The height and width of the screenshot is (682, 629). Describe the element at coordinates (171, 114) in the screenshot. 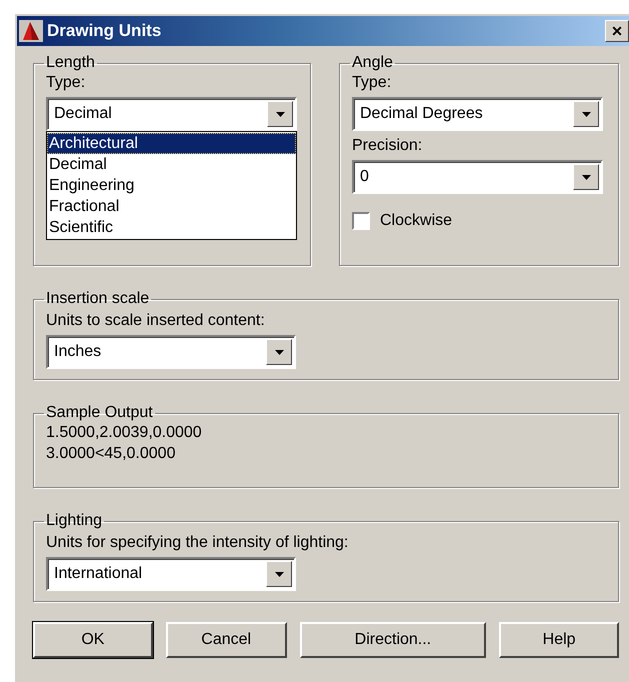

I see `dropdown-field: Decimal` at that location.